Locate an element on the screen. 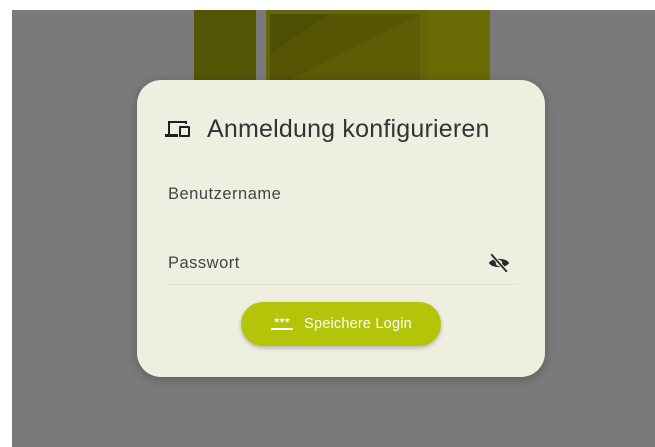  save-login-label: Speichere Login is located at coordinates (358, 324).